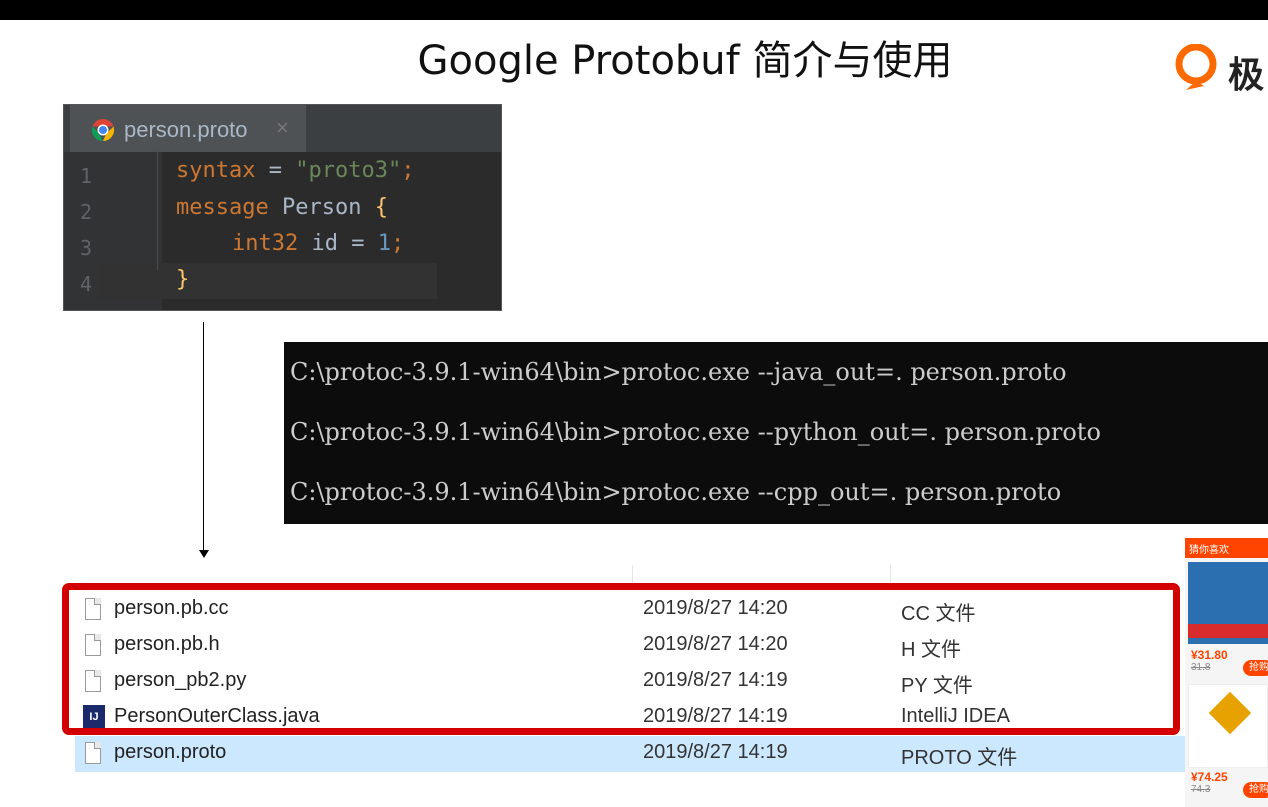 This screenshot has width=1268, height=807. I want to click on flow-arrow-line, so click(203, 437).